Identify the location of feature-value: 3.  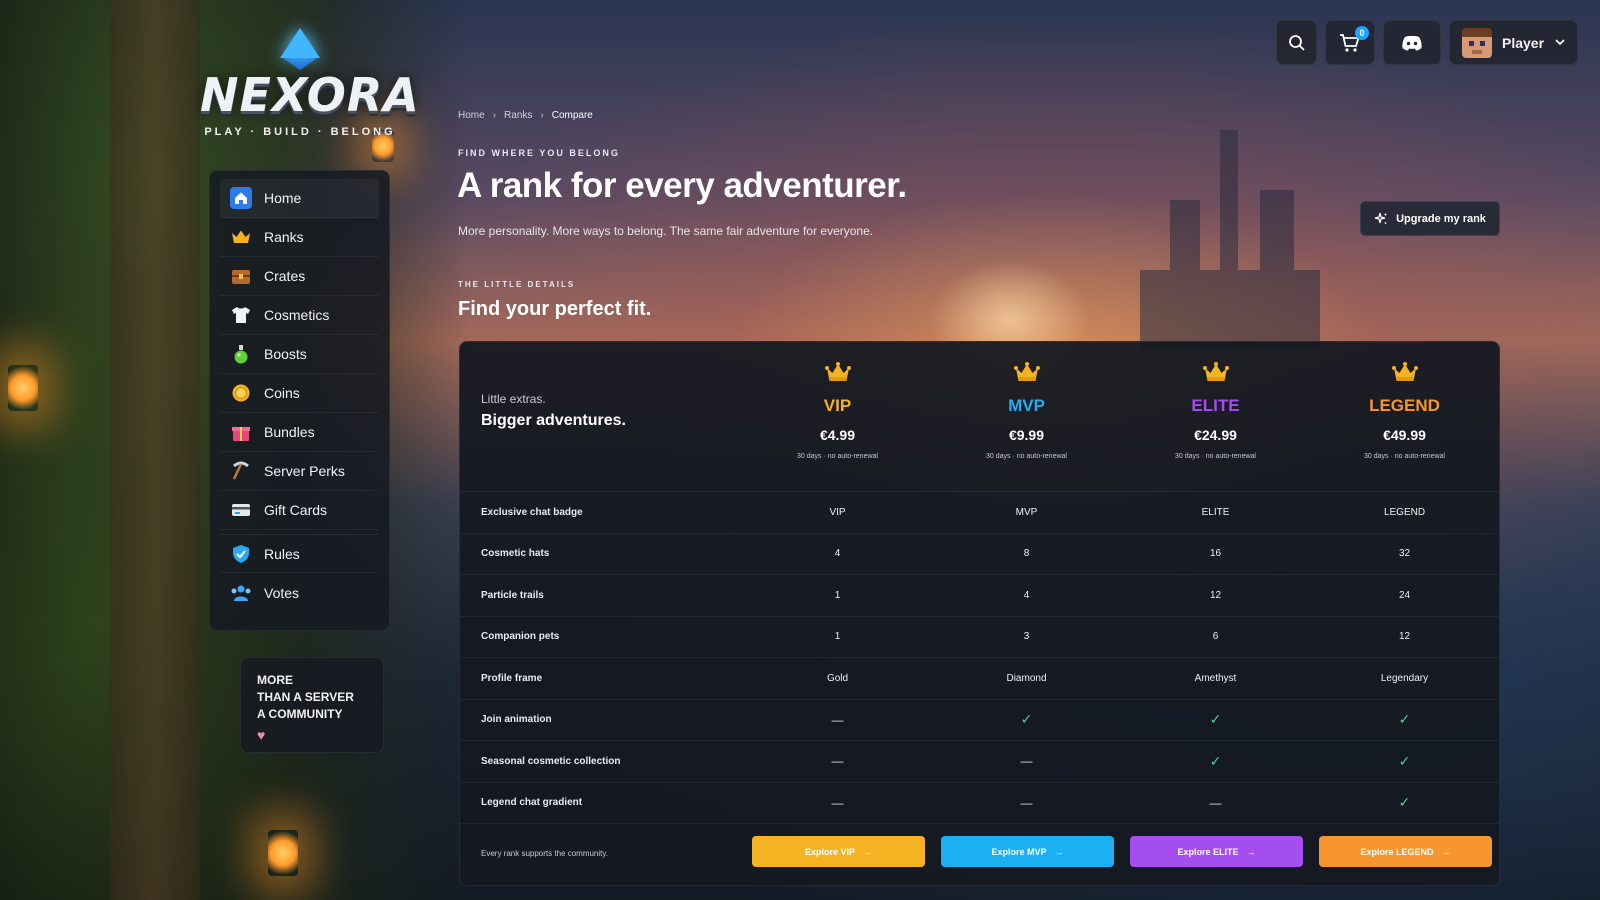
(1026, 637).